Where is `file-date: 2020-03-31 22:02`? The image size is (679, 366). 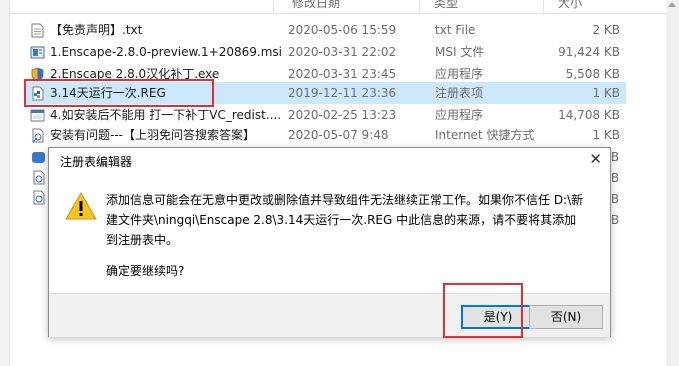 file-date: 2020-03-31 22:02 is located at coordinates (342, 52).